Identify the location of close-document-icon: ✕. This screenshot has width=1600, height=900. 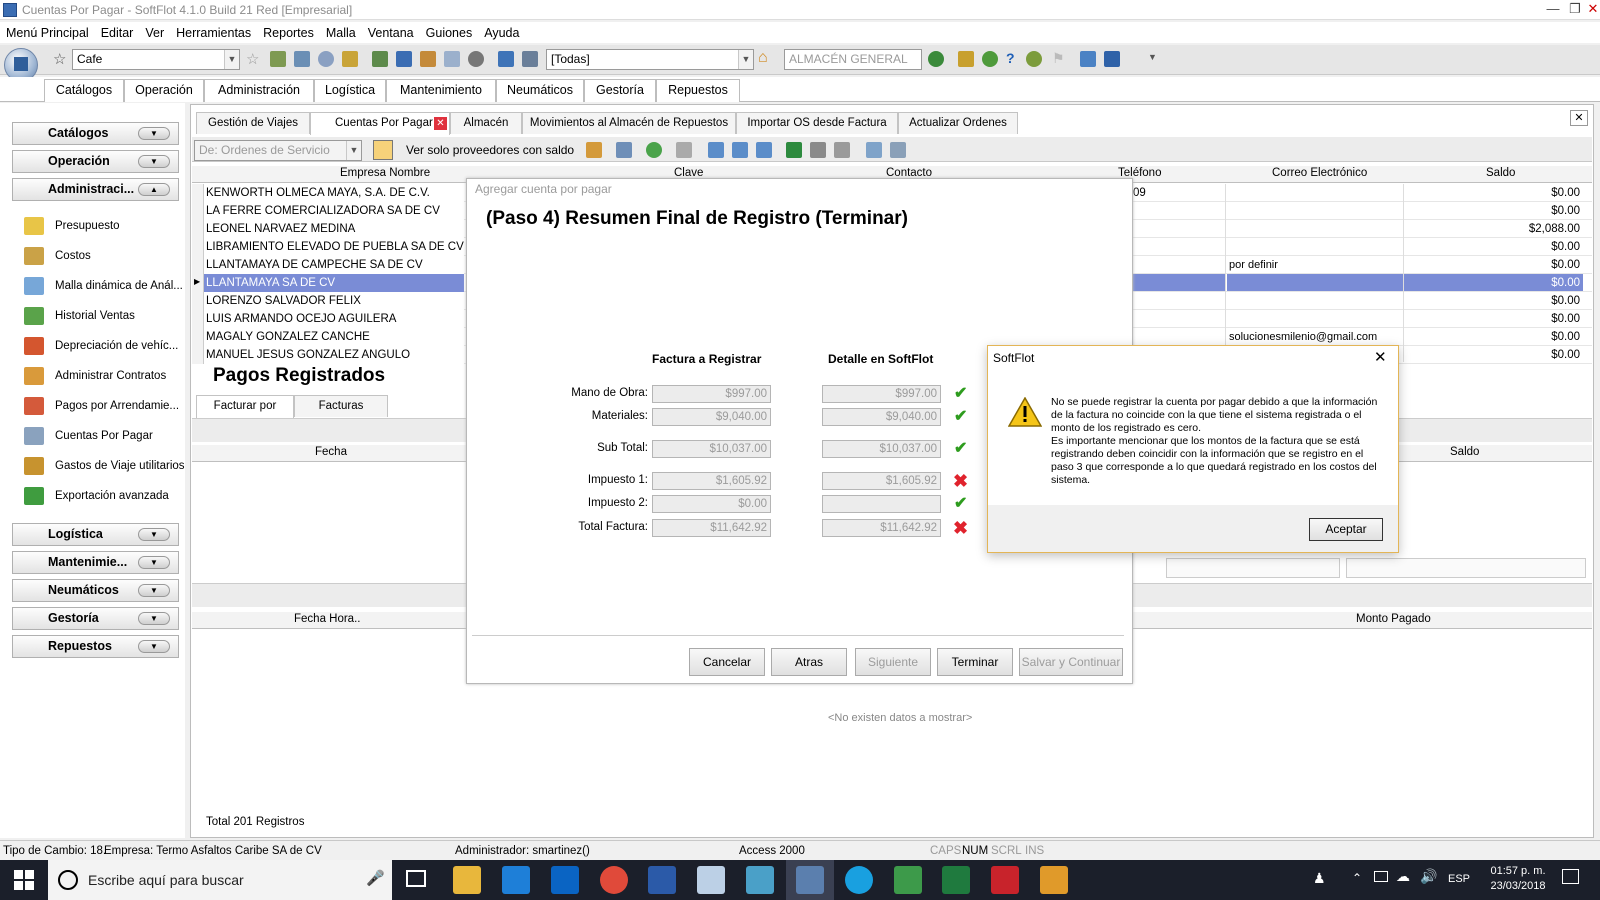
(1579, 118).